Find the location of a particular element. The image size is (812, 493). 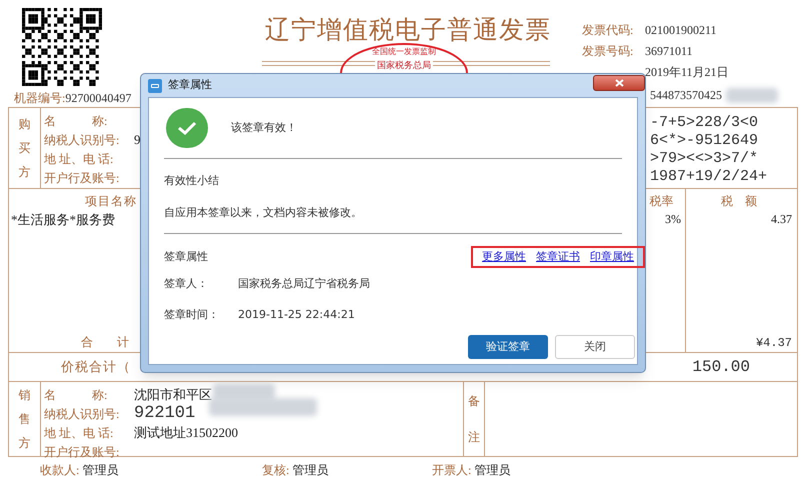

column-header: 税率 is located at coordinates (662, 201).